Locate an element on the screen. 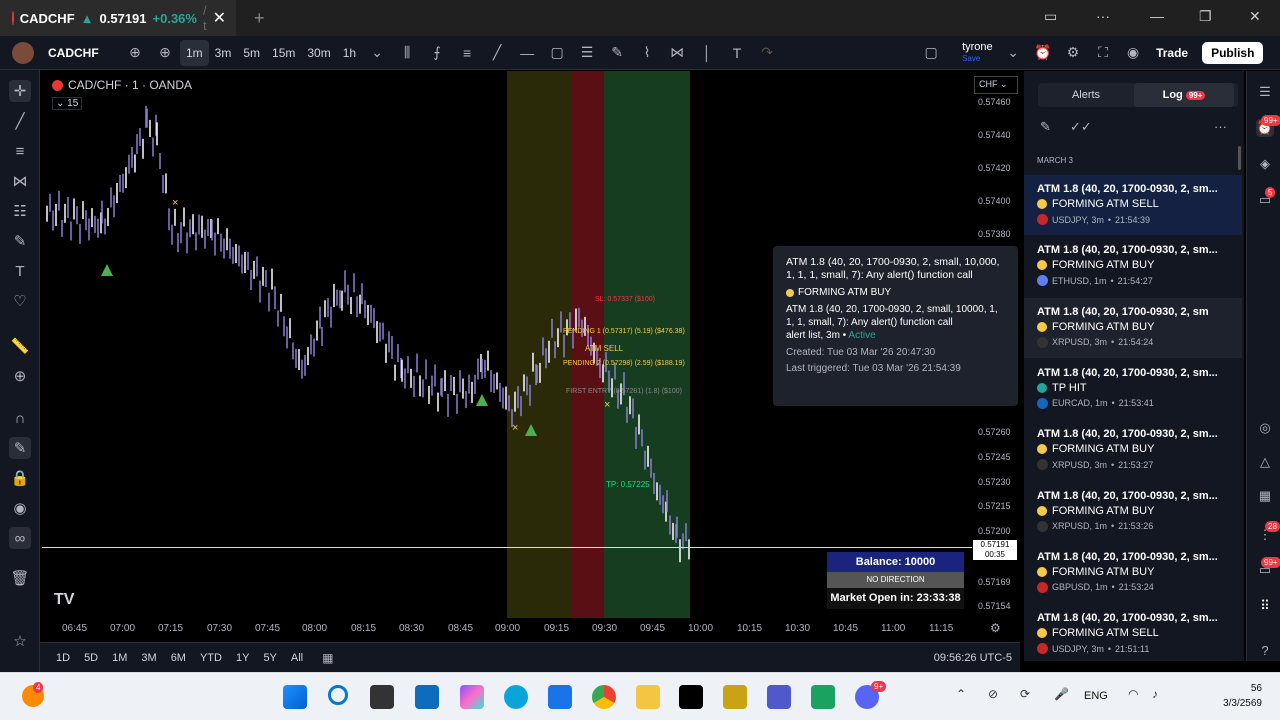 The width and height of the screenshot is (1280, 720). symbol-search: CADCHF is located at coordinates (84, 53).